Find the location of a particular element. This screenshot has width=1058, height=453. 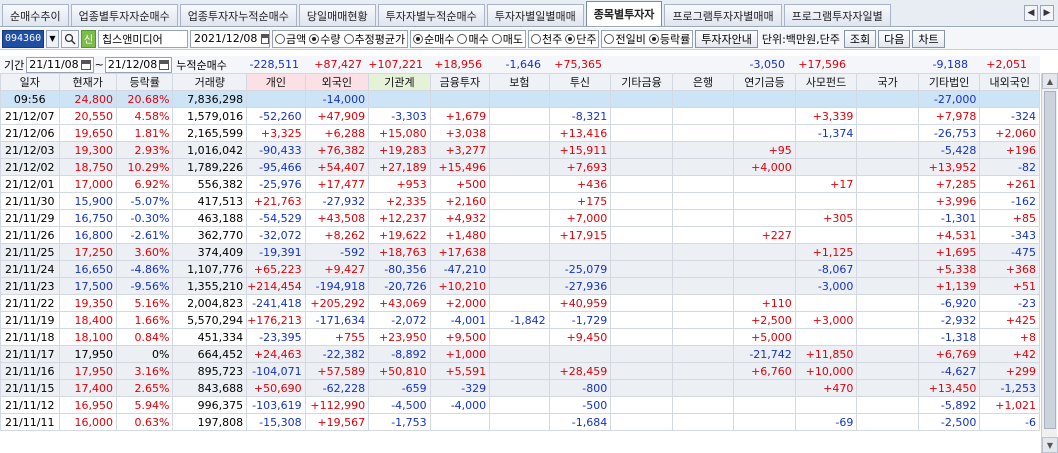

radio-option: 금액 is located at coordinates (290, 39).